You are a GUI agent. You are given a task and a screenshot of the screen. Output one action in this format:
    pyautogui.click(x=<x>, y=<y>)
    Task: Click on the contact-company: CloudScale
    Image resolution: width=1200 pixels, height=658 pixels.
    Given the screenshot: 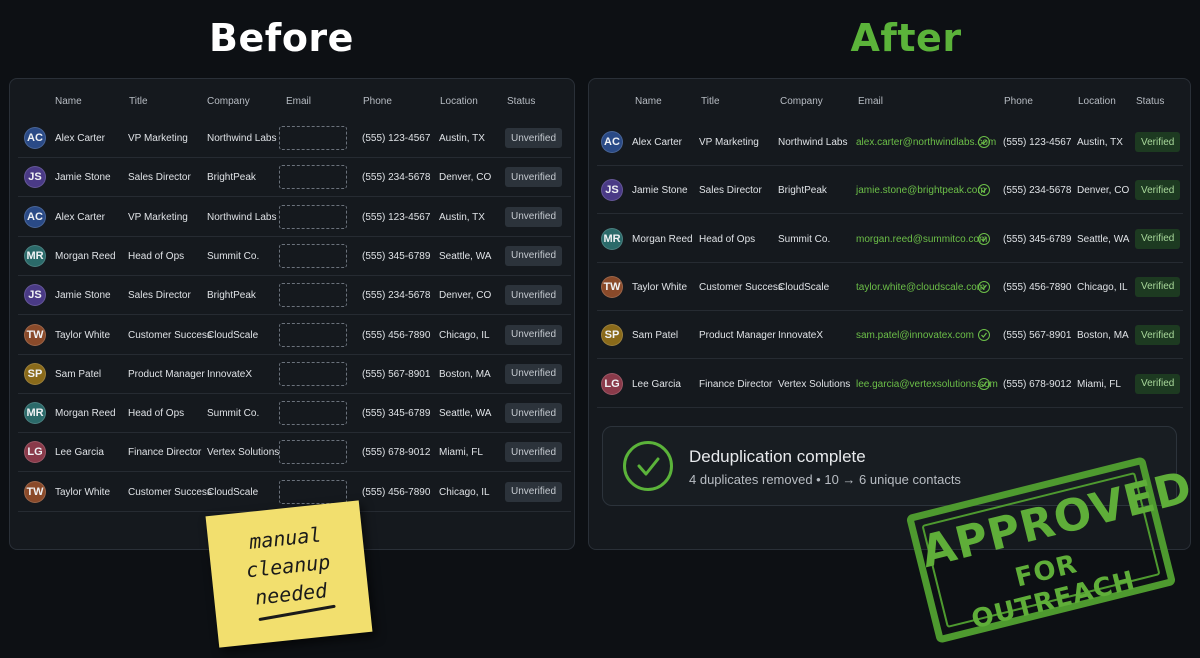 What is the action you would take?
    pyautogui.click(x=233, y=492)
    